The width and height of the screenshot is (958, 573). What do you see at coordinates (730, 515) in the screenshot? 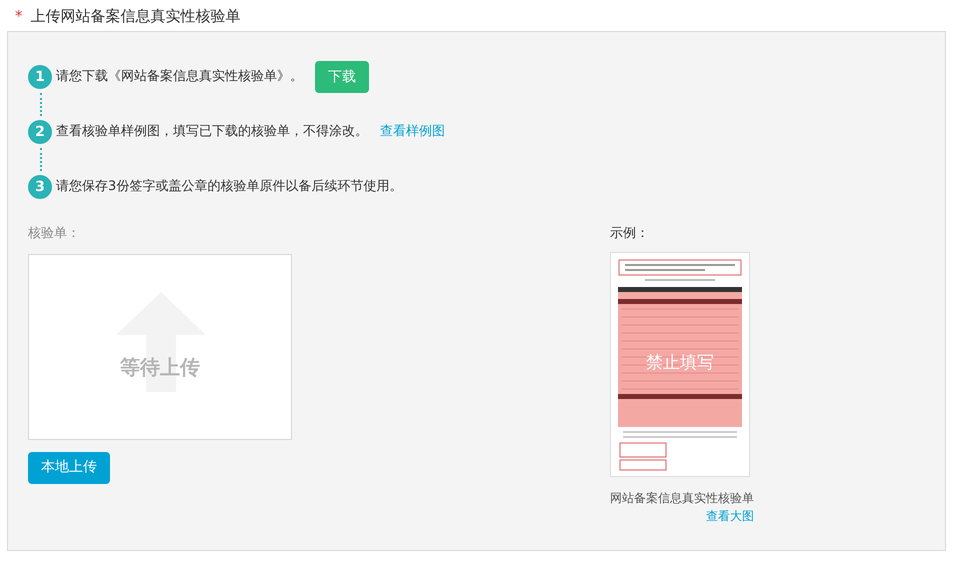
I see `view-large-link: 查看大图` at bounding box center [730, 515].